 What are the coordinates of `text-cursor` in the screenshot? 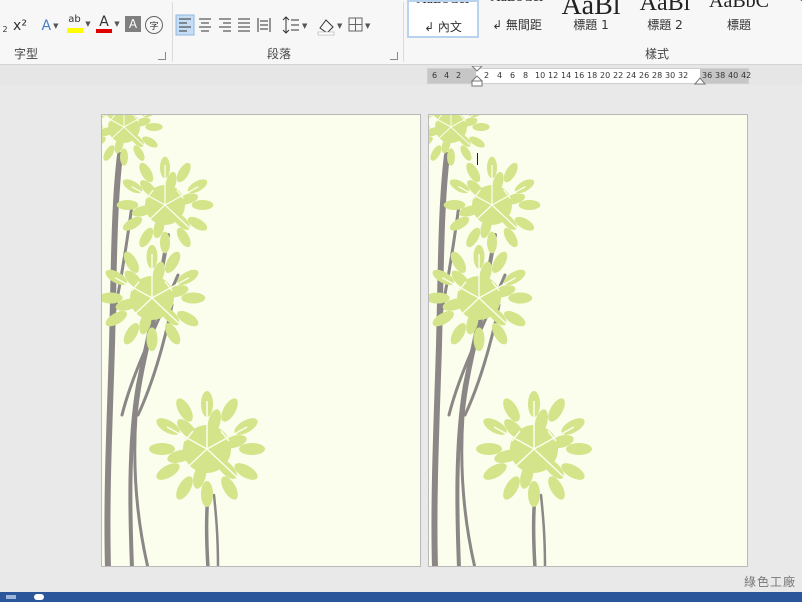 It's located at (477, 159).